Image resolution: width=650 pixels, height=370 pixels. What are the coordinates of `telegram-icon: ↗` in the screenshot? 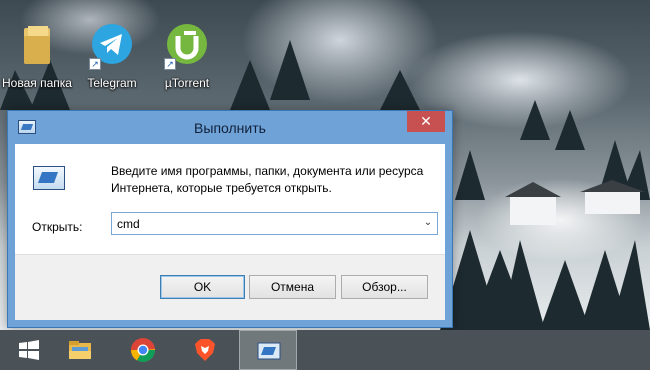 It's located at (112, 46).